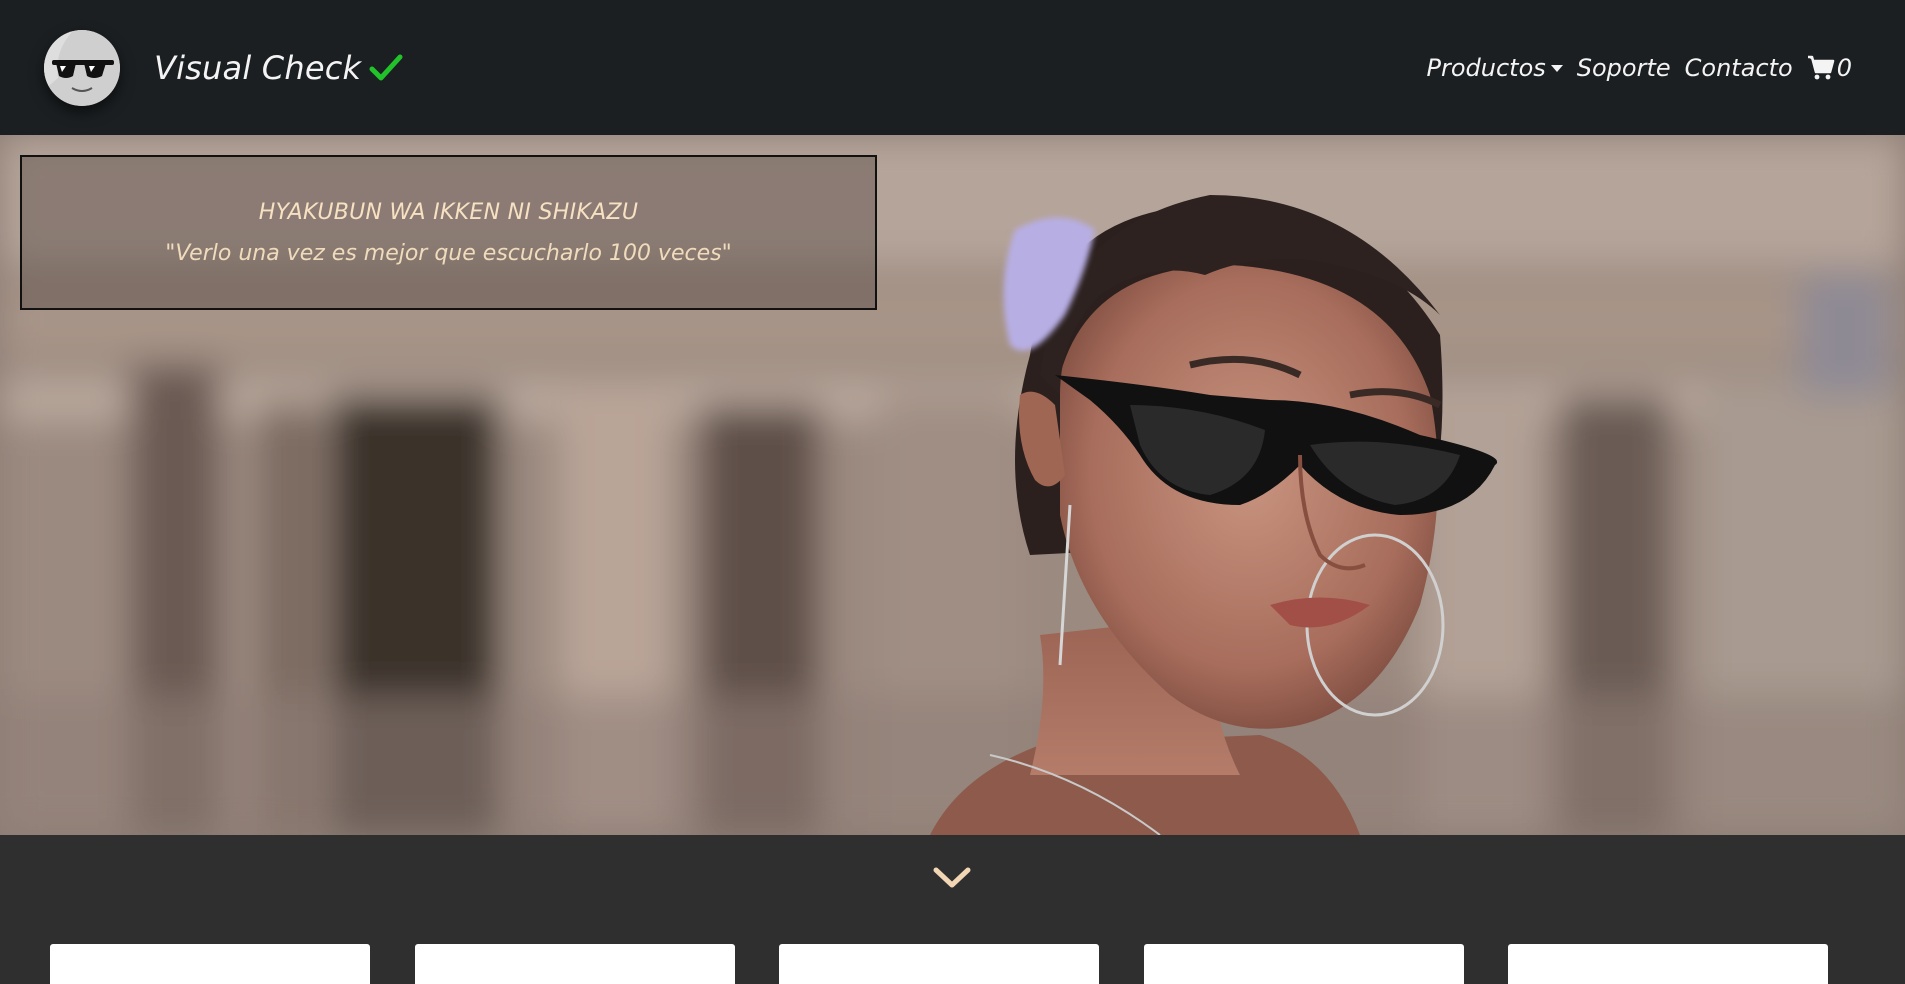 Image resolution: width=1905 pixels, height=984 pixels. I want to click on brand-link: Visual Check, so click(278, 68).